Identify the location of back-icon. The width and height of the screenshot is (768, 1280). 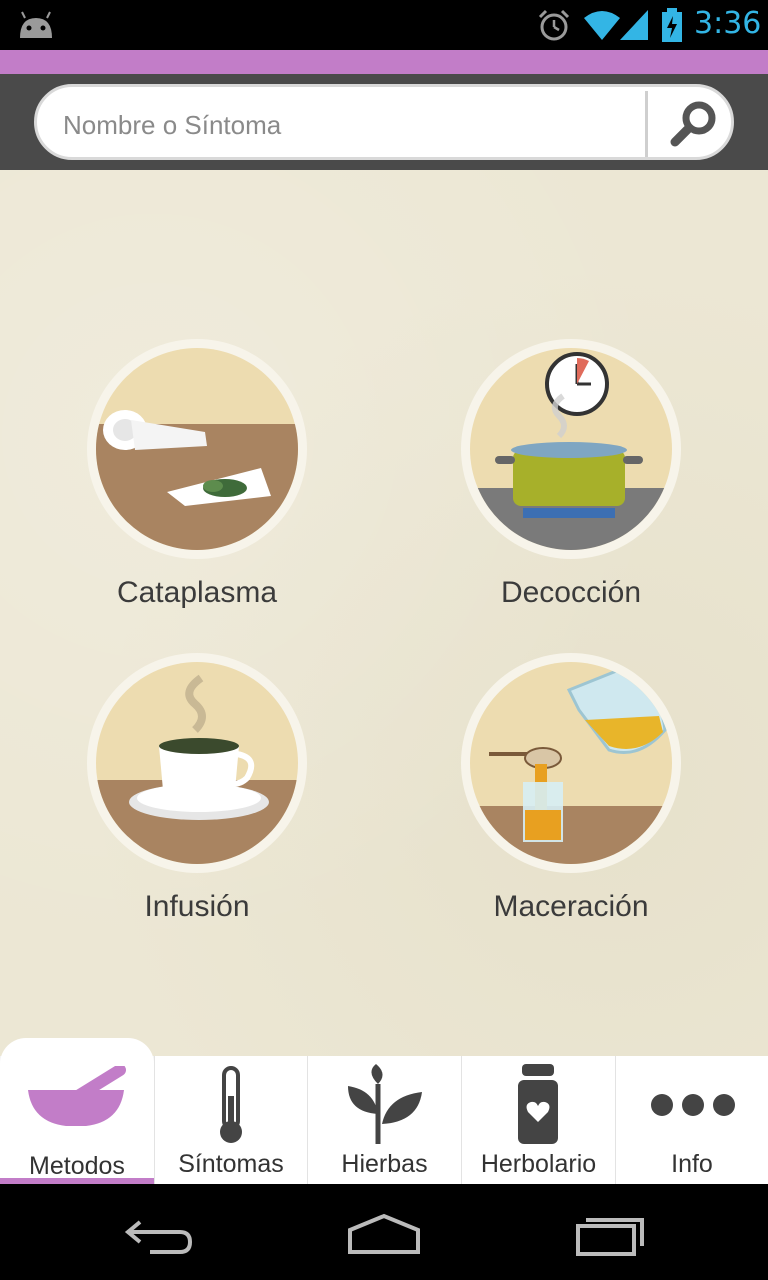
(160, 1233).